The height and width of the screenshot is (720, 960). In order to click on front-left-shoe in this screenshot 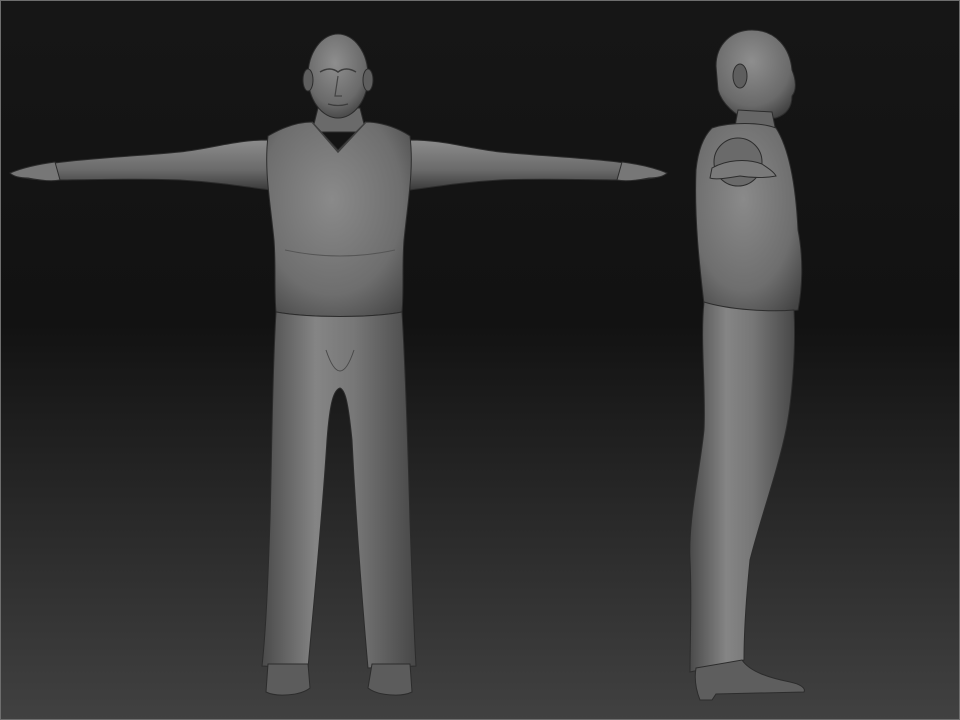, I will do `click(288, 679)`.